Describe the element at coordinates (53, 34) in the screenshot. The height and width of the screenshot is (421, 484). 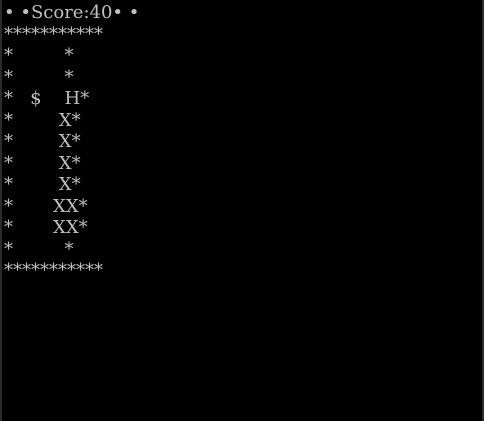
I see `board-row-top-wall: ***********` at that location.